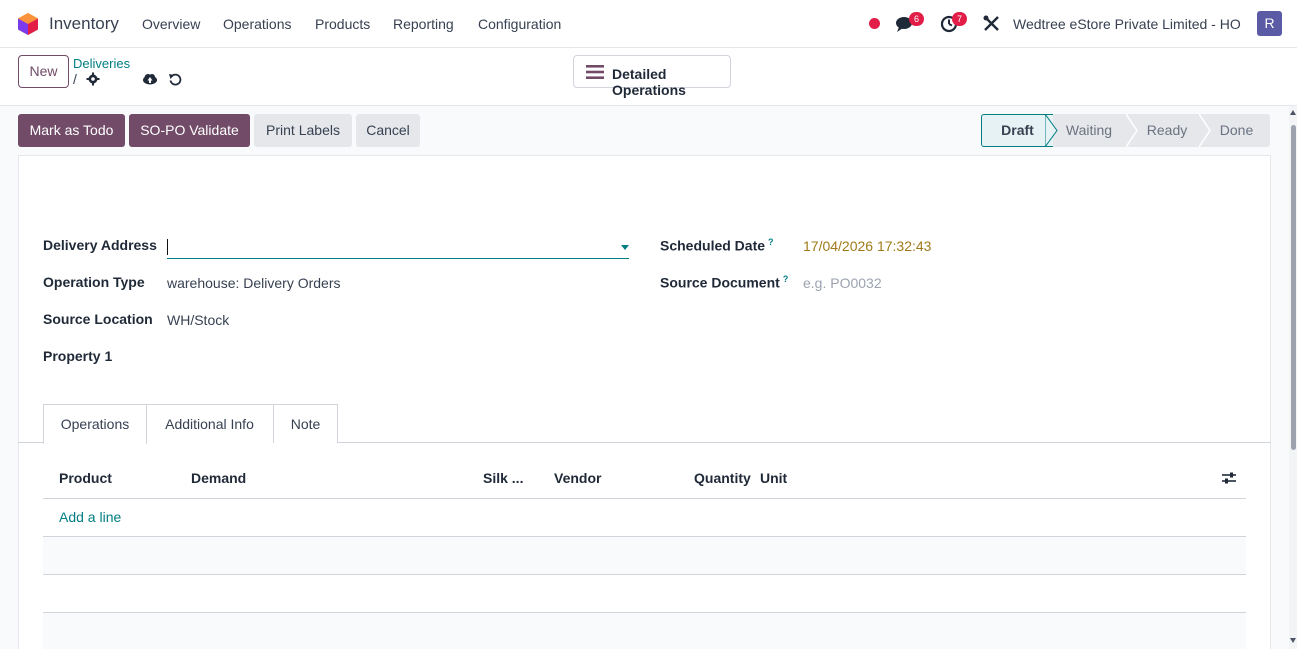 Image resolution: width=1297 pixels, height=649 pixels. Describe the element at coordinates (644, 498) in the screenshot. I see `table-header-divider` at that location.